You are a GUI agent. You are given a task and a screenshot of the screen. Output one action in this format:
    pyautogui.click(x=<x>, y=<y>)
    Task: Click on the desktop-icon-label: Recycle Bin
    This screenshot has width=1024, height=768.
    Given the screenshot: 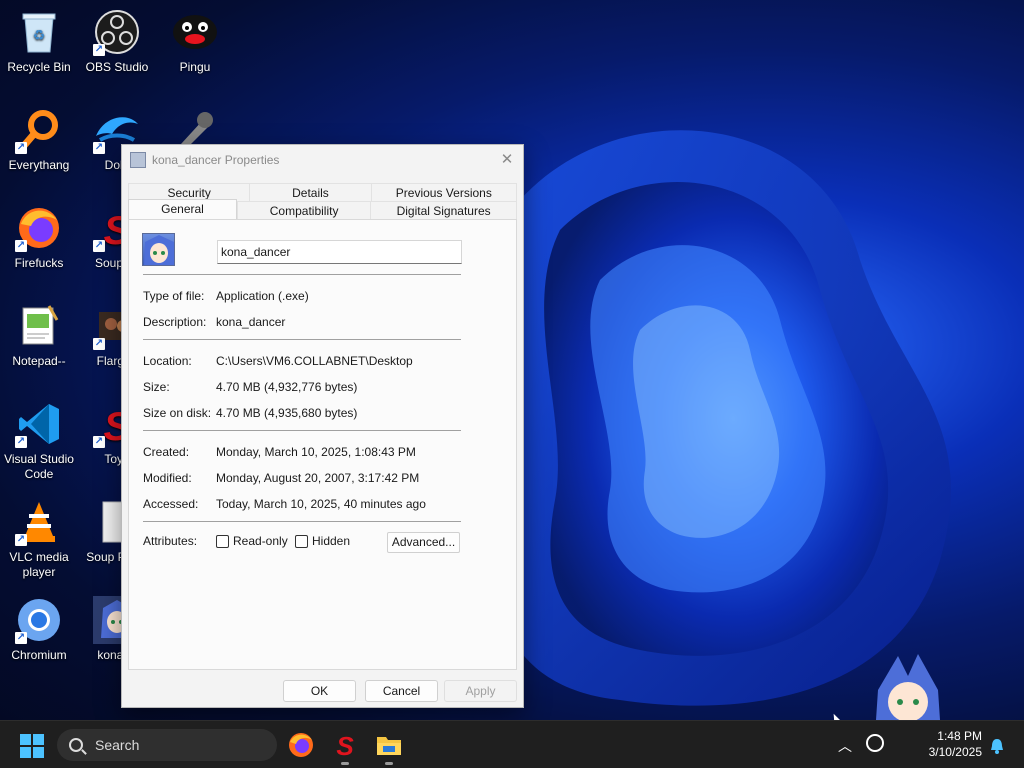 What is the action you would take?
    pyautogui.click(x=39, y=67)
    